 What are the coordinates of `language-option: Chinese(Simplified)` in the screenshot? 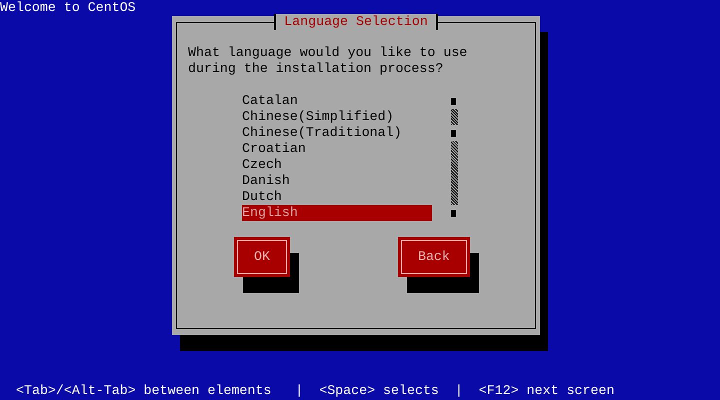 It's located at (337, 117).